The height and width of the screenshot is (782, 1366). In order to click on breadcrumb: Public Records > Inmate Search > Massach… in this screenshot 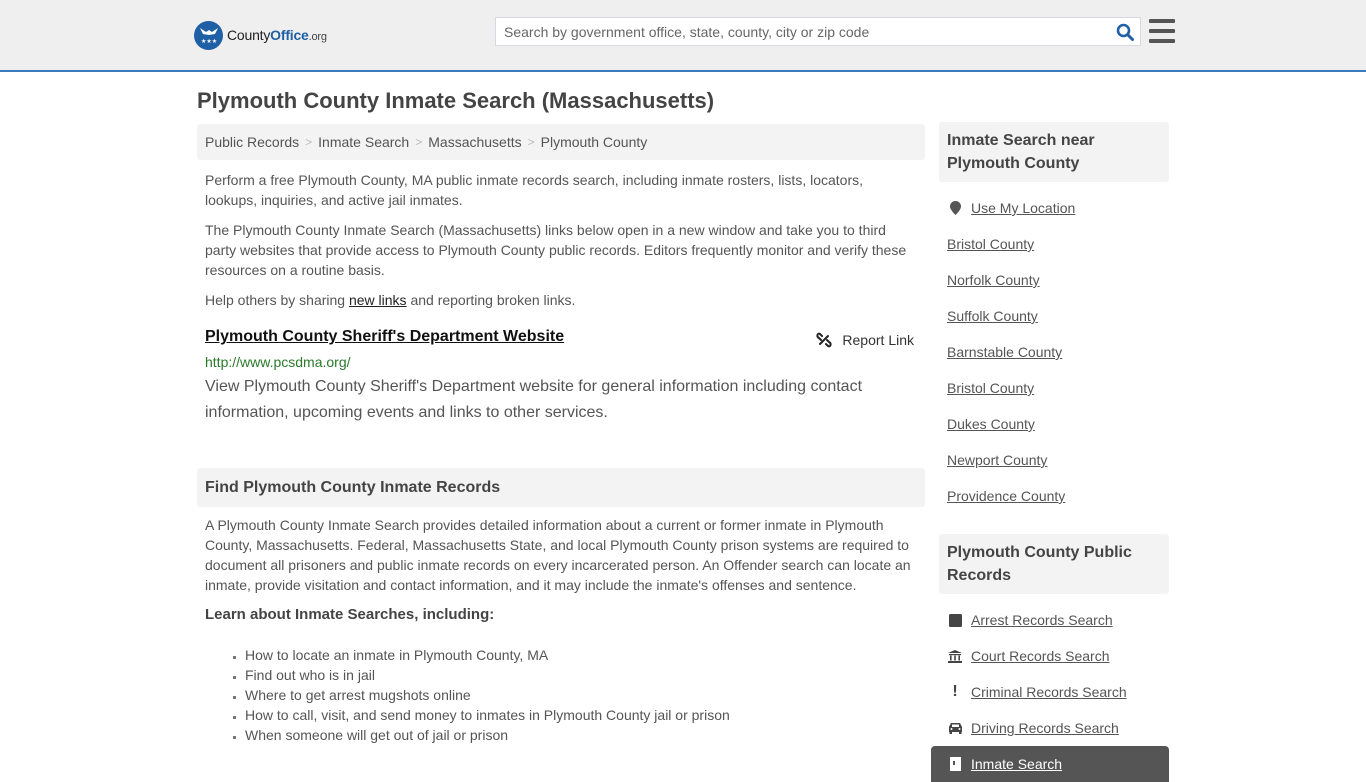, I will do `click(561, 142)`.